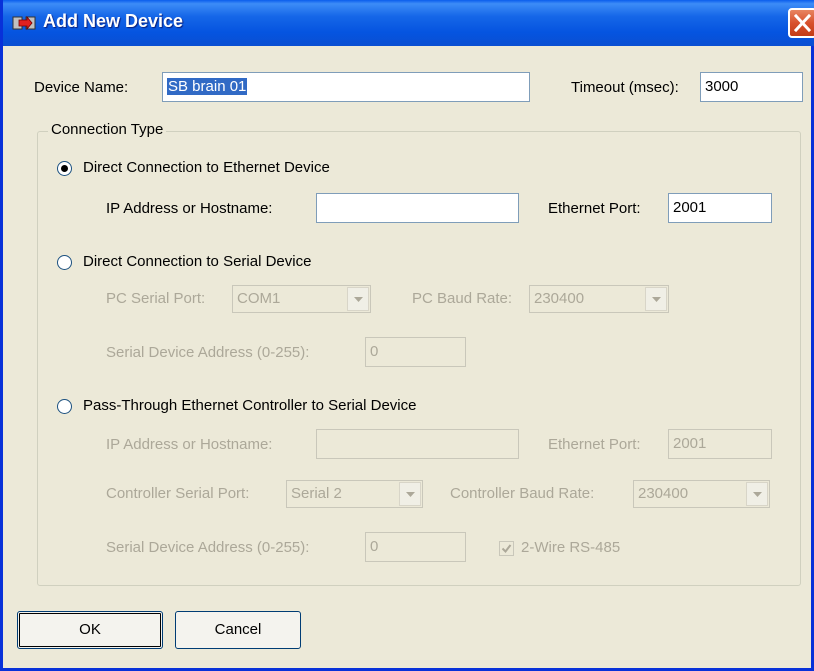 Image resolution: width=814 pixels, height=671 pixels. I want to click on pc-baud-rate-label: PC Baud Rate:, so click(462, 298).